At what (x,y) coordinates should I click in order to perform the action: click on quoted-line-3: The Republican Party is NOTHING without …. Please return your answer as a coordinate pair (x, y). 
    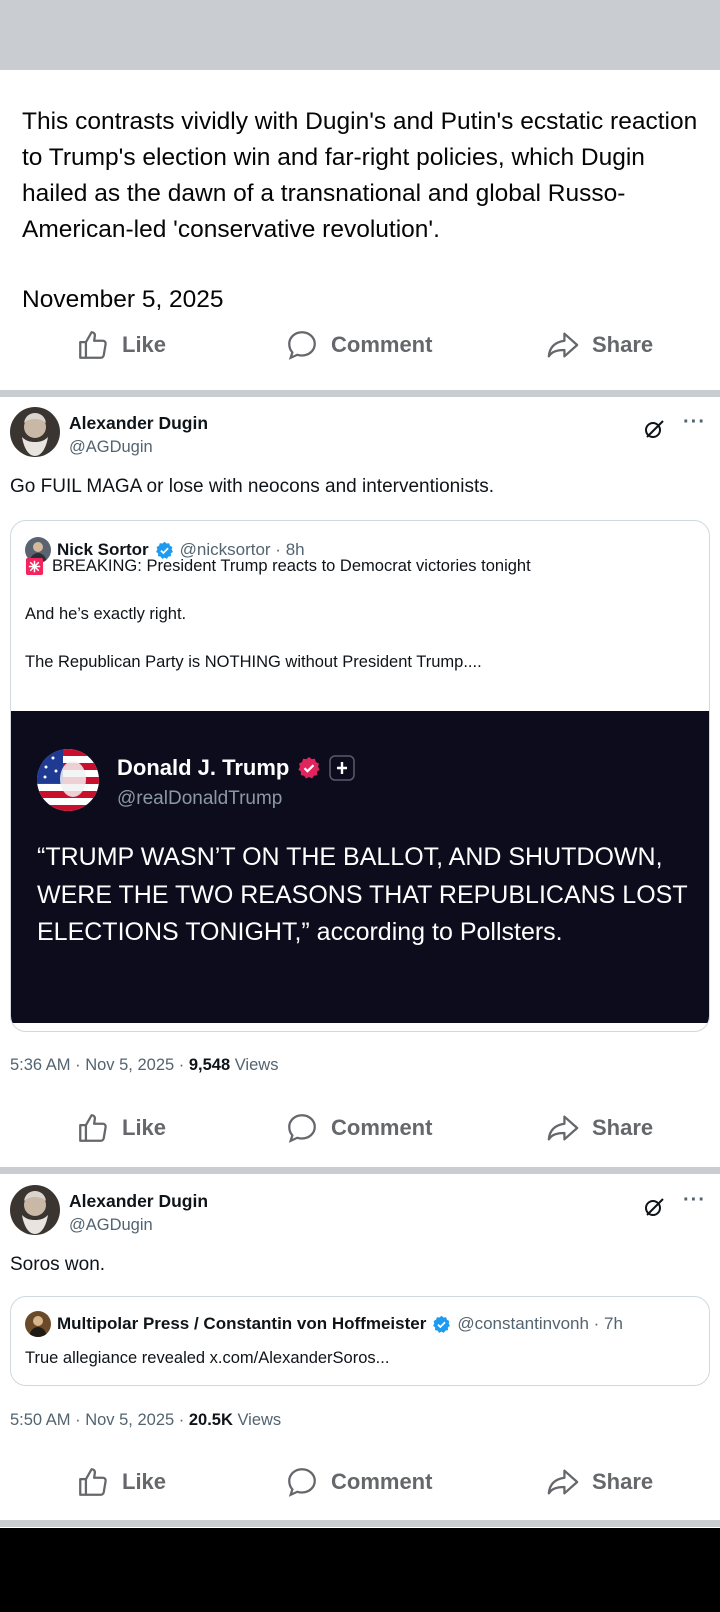
    Looking at the image, I should click on (253, 662).